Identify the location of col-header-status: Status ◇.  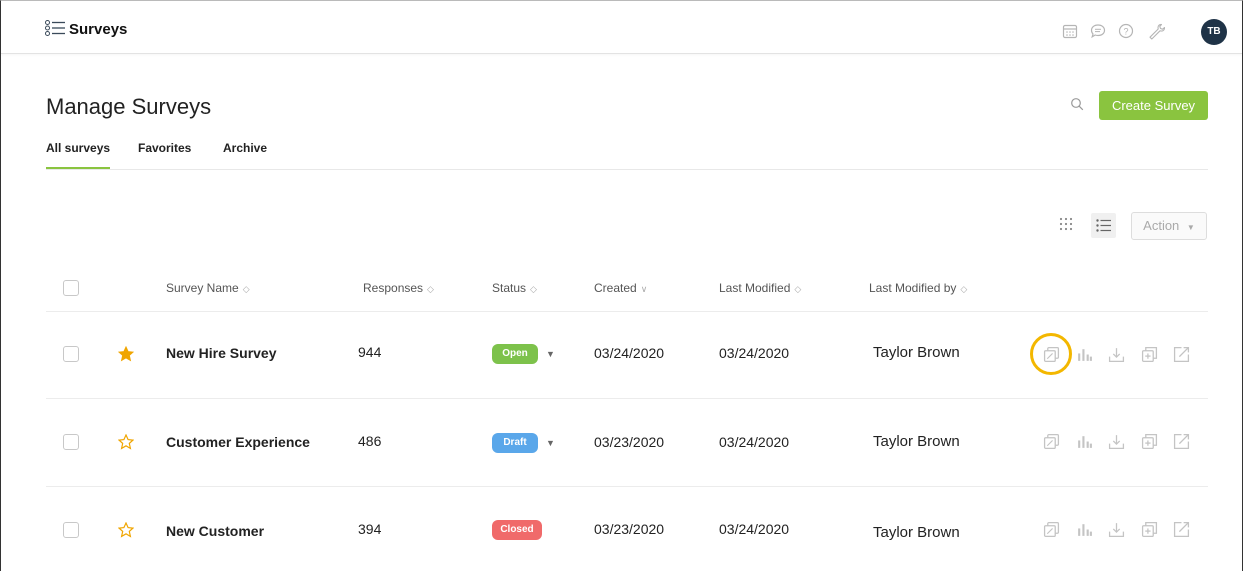
(514, 288).